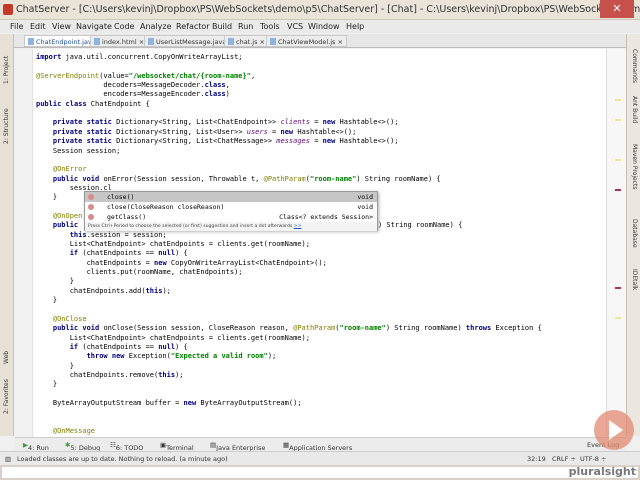 Image resolution: width=640 pixels, height=480 pixels. What do you see at coordinates (295, 26) in the screenshot?
I see `menu-vcs: VCS` at bounding box center [295, 26].